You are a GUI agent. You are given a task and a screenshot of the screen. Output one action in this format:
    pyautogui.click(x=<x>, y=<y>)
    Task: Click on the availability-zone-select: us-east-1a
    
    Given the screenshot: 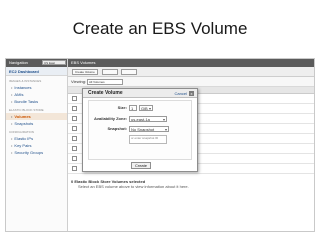 What is the action you would take?
    pyautogui.click(x=148, y=119)
    